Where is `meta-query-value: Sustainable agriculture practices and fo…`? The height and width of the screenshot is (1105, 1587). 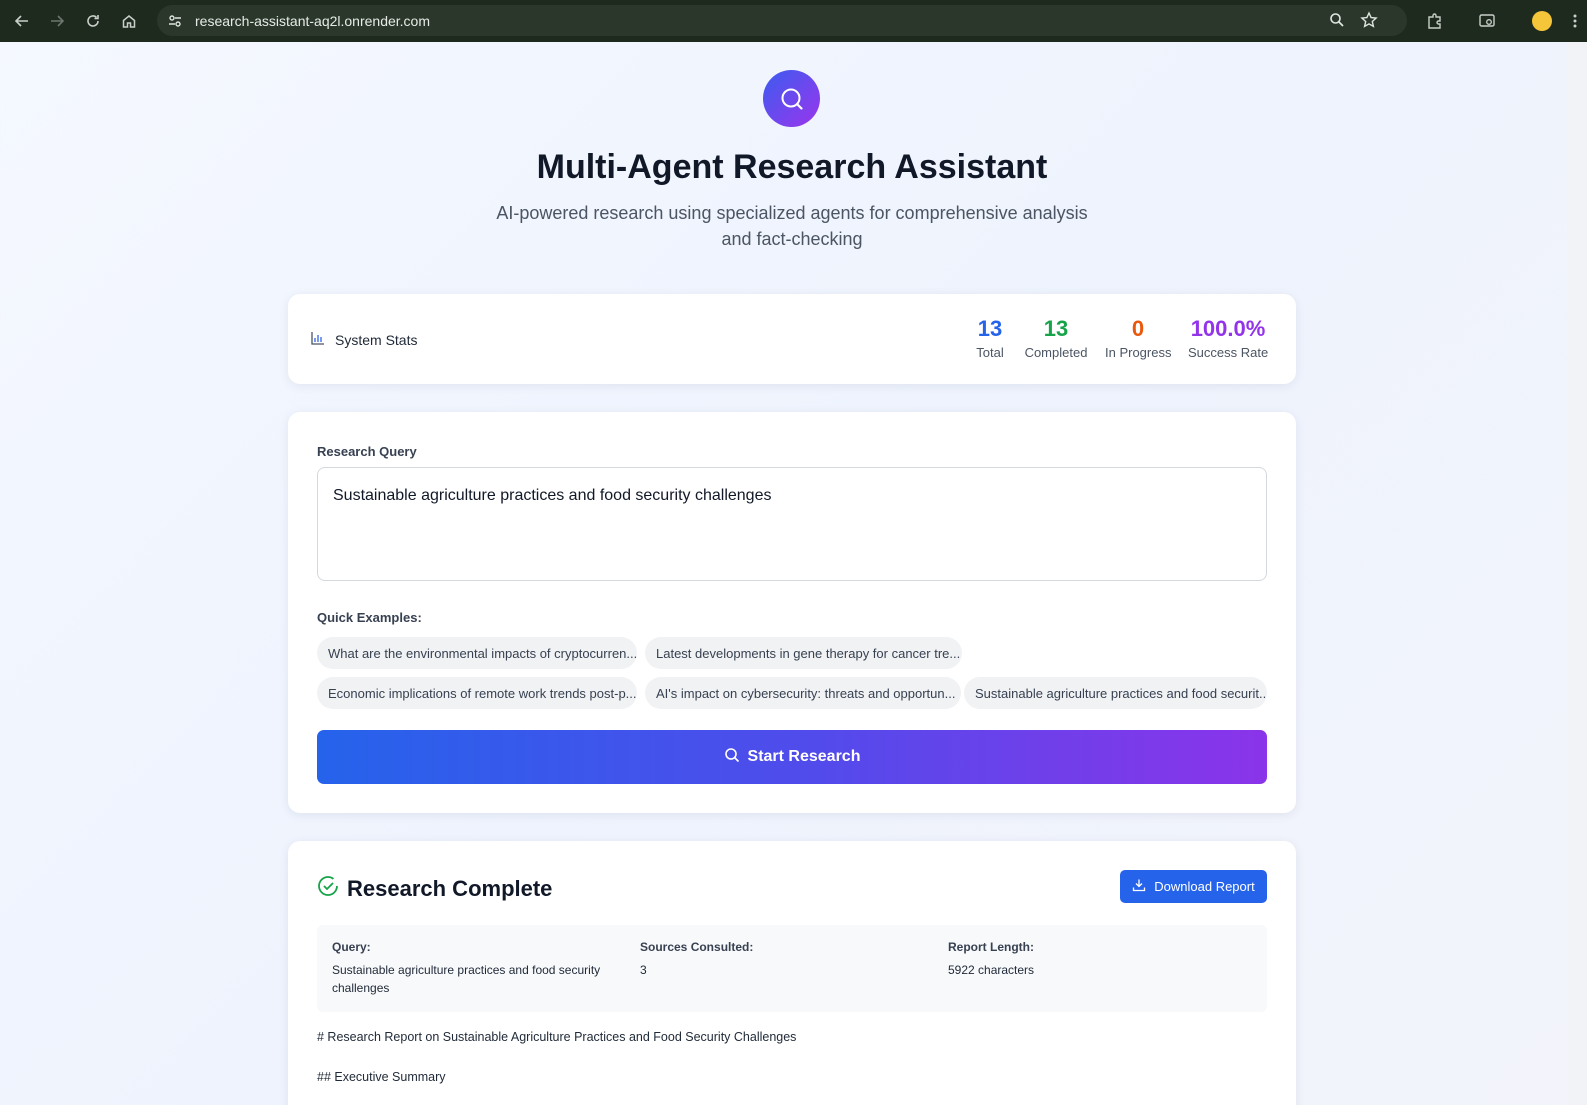
meta-query-value: Sustainable agriculture practices and fo… is located at coordinates (466, 979).